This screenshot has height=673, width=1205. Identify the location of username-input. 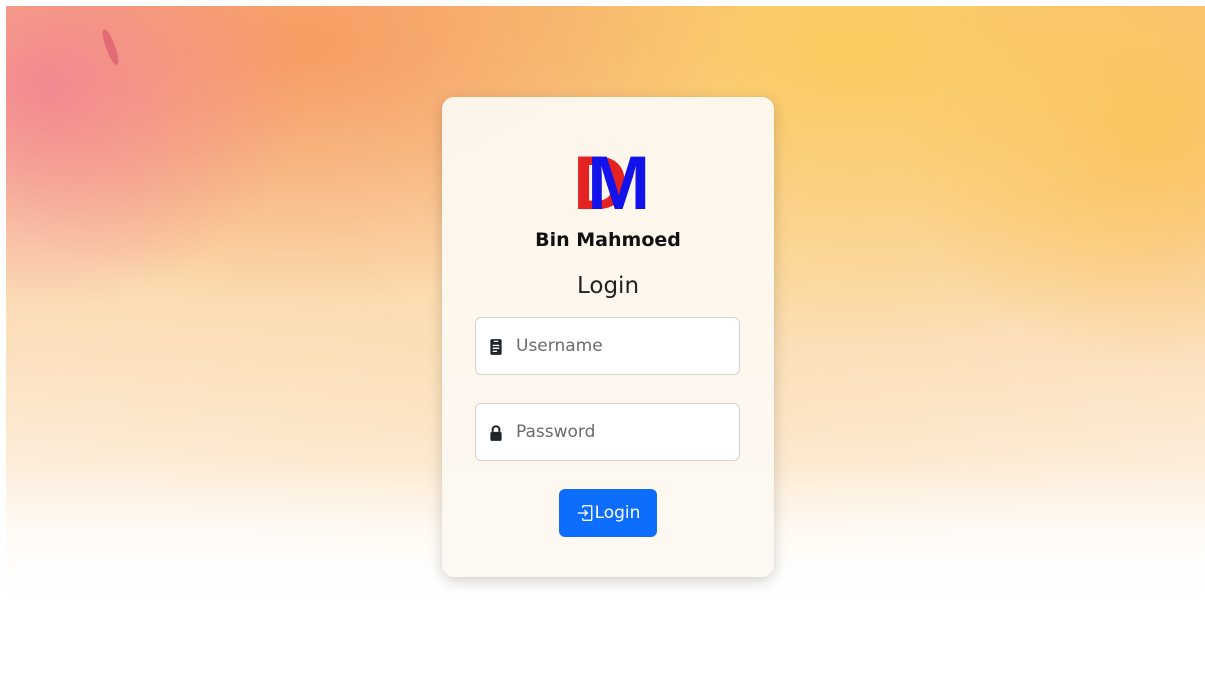
(623, 346).